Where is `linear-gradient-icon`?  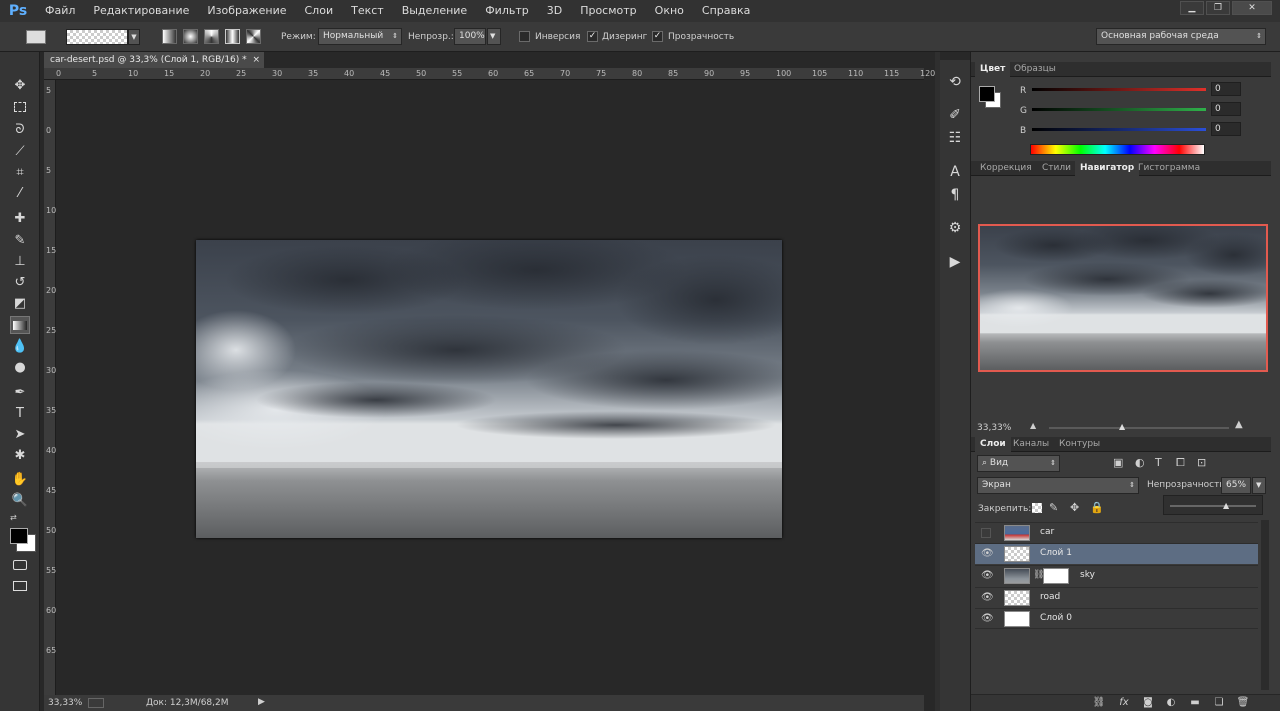
linear-gradient-icon is located at coordinates (169, 36).